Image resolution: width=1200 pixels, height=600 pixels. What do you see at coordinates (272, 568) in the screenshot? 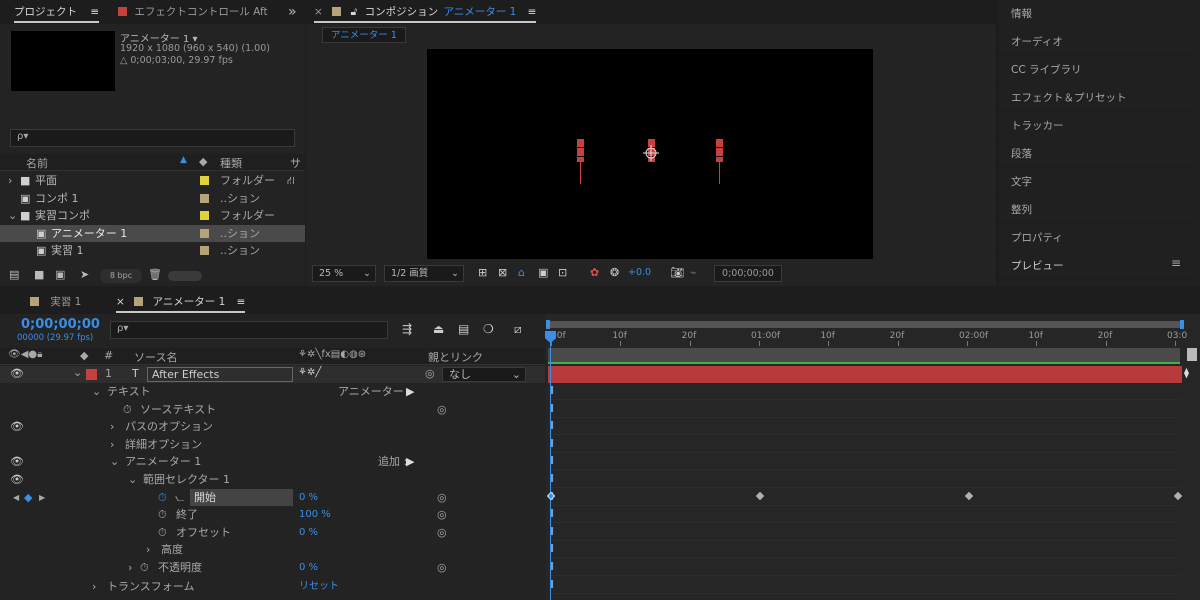
I see `prop-opacity: › ⏱︎ 不透明度 0 % ◎` at bounding box center [272, 568].